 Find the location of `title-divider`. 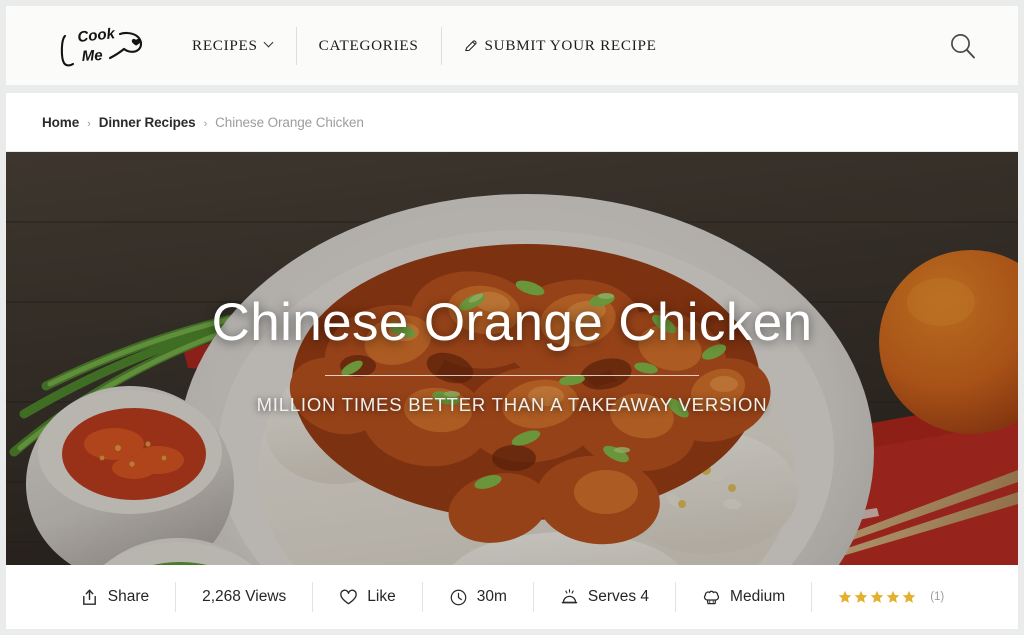

title-divider is located at coordinates (512, 375).